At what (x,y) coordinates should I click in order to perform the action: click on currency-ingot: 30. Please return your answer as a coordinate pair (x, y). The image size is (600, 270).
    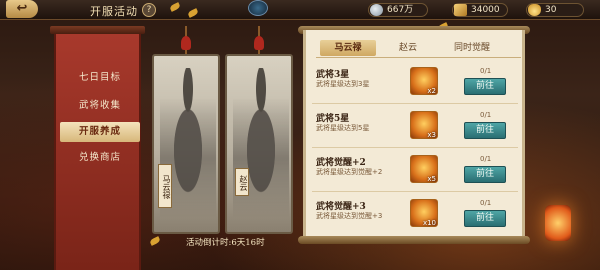
    Looking at the image, I should click on (555, 10).